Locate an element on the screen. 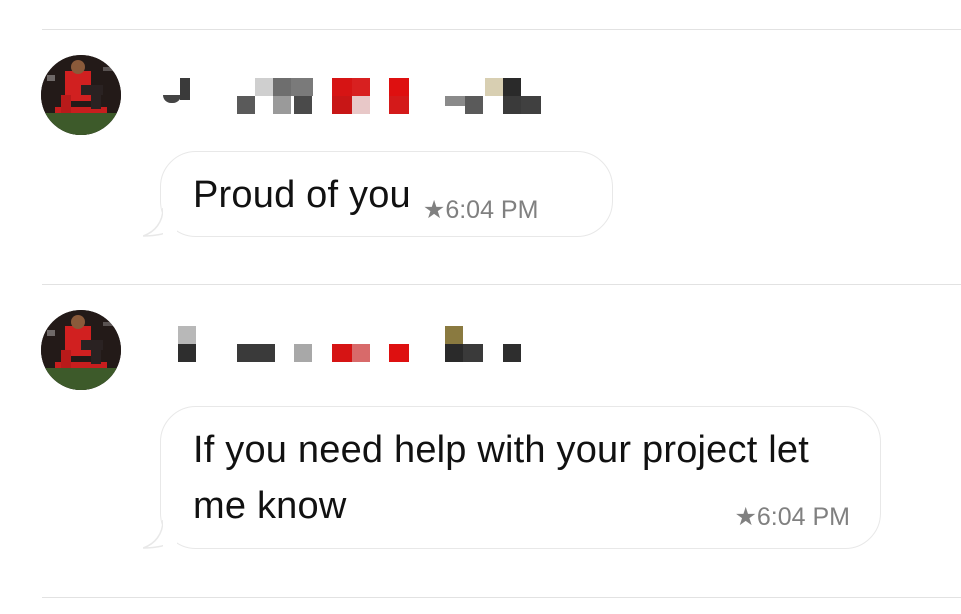 Image resolution: width=961 pixels, height=614 pixels. message-meta: ★6:04 PM is located at coordinates (792, 517).